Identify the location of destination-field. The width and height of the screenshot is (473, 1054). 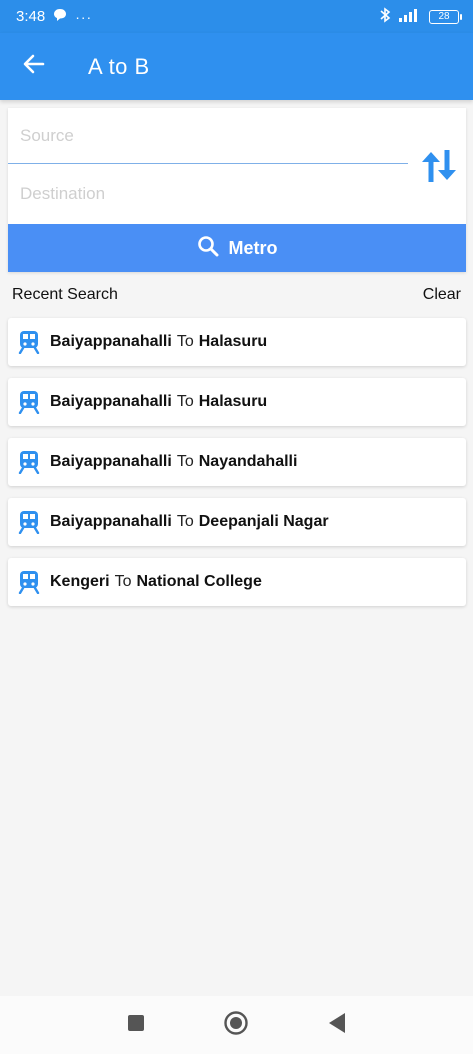
(208, 194).